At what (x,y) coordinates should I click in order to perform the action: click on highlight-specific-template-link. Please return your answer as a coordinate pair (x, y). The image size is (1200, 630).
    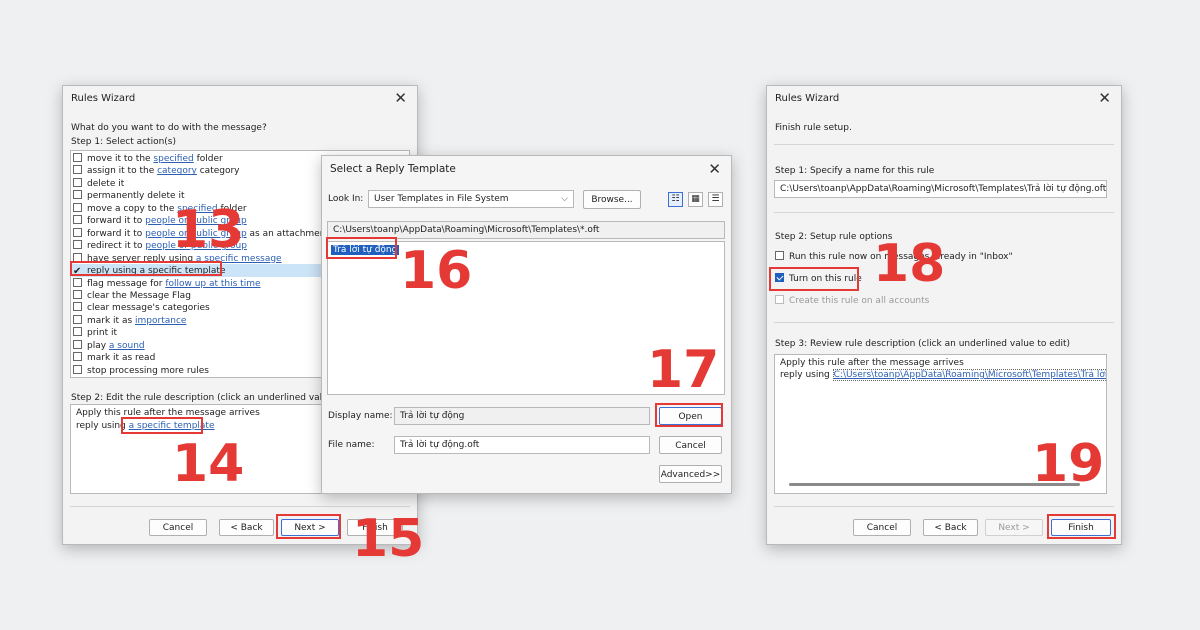
    Looking at the image, I should click on (162, 425).